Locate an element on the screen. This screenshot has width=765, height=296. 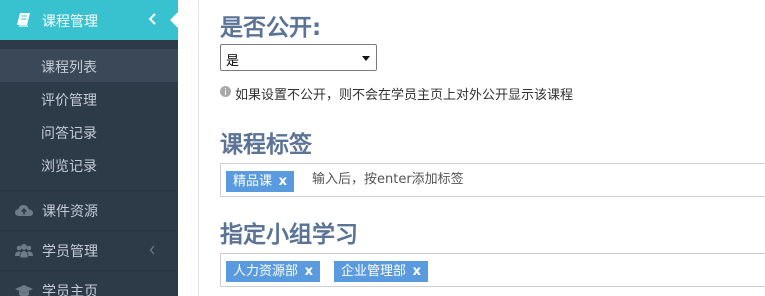
tag-label: 精品课 is located at coordinates (253, 181).